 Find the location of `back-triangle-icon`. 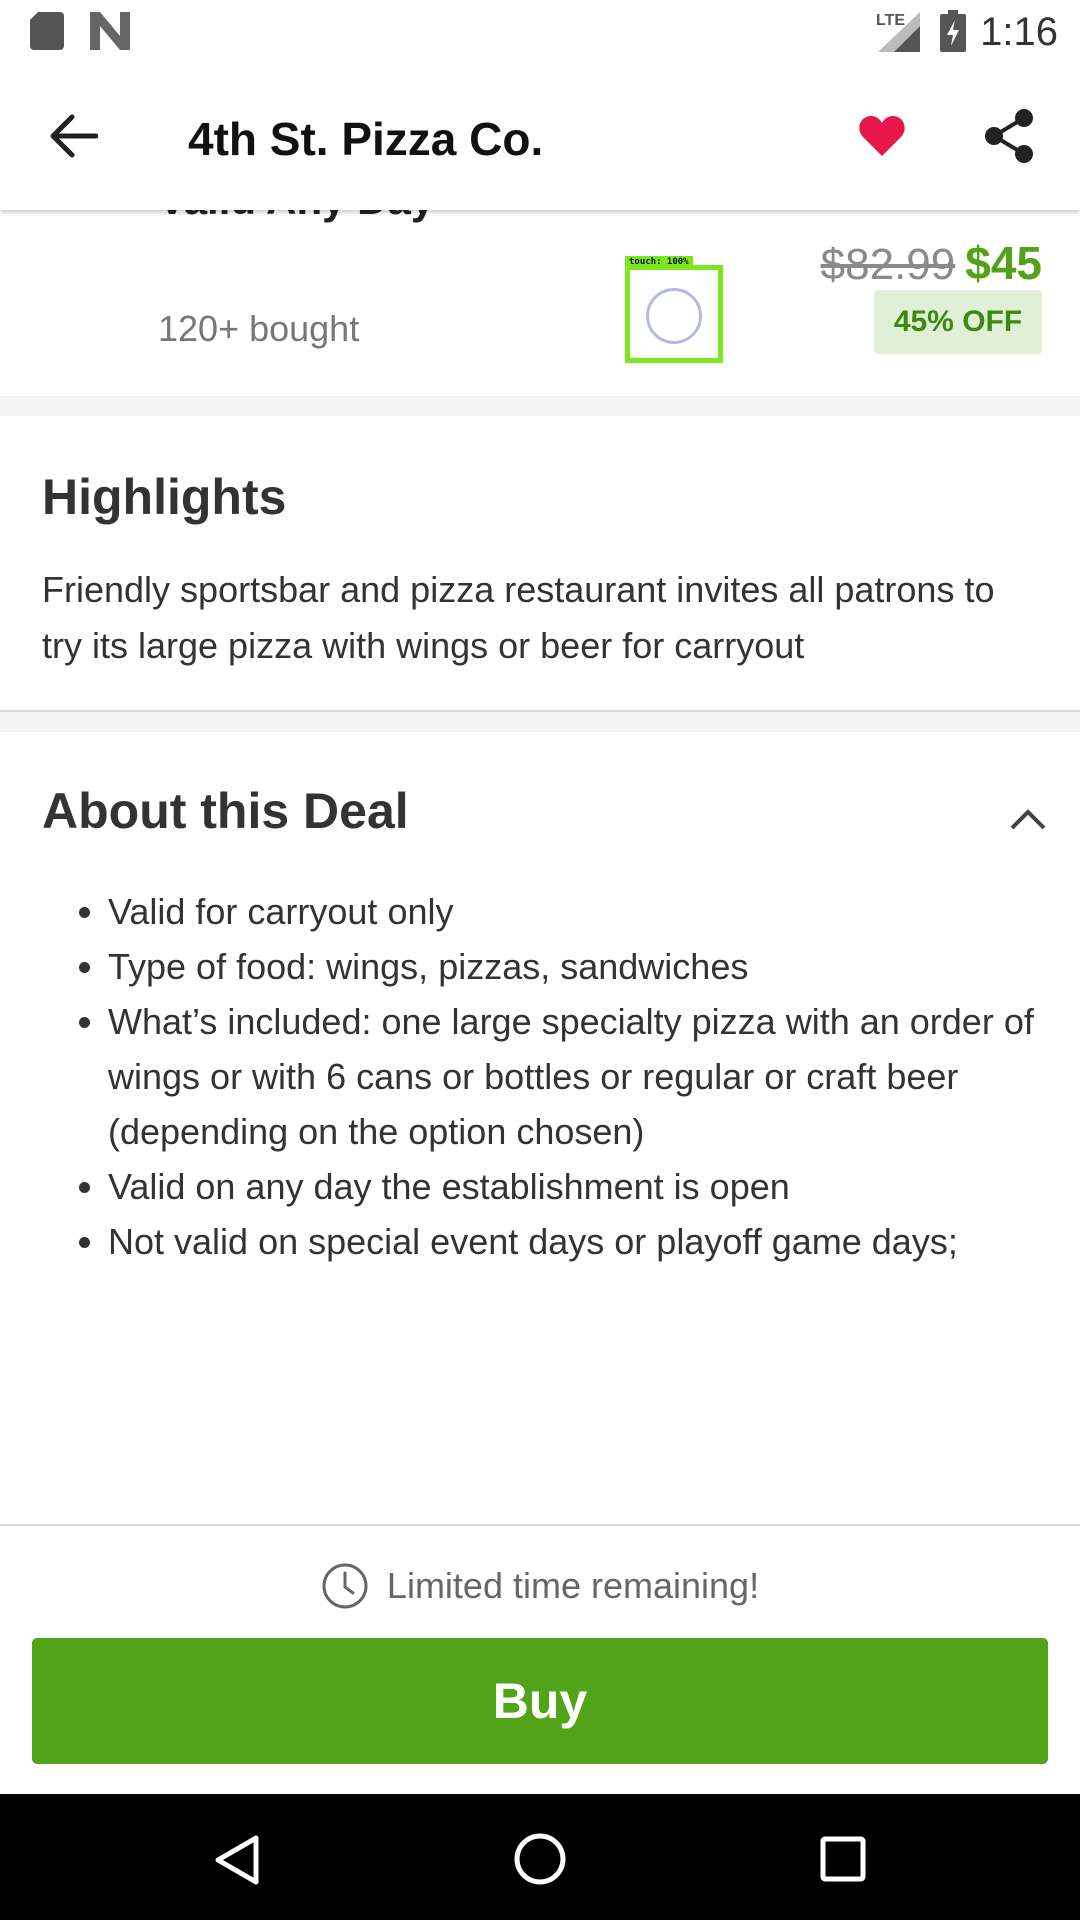

back-triangle-icon is located at coordinates (236, 1860).